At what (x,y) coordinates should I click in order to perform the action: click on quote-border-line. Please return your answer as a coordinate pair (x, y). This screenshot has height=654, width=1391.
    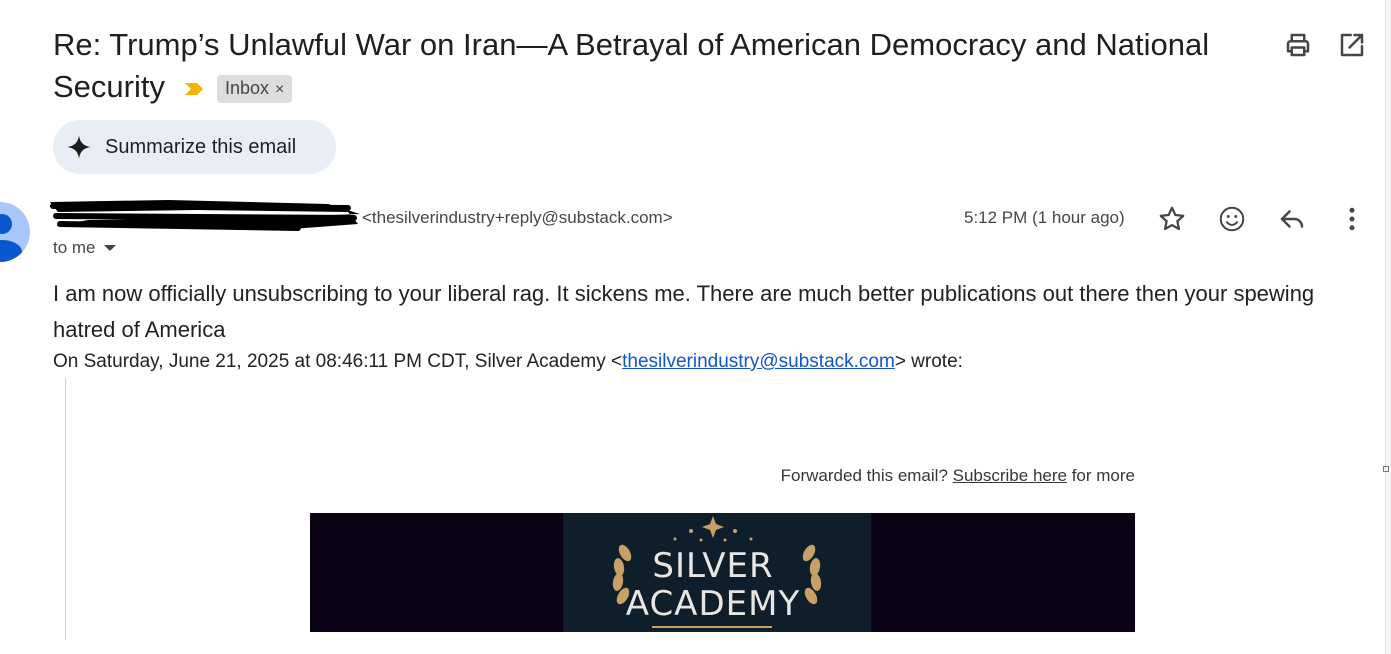
    Looking at the image, I should click on (65, 509).